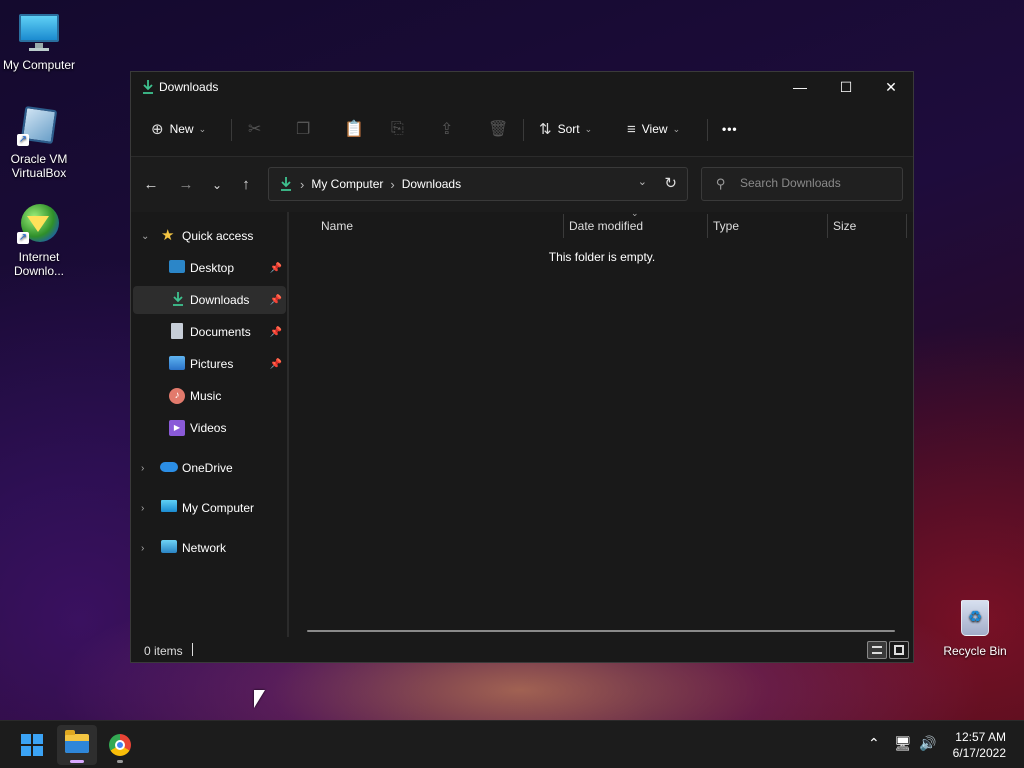 This screenshot has height=768, width=1024. I want to click on horizontal-scrollbar, so click(601, 631).